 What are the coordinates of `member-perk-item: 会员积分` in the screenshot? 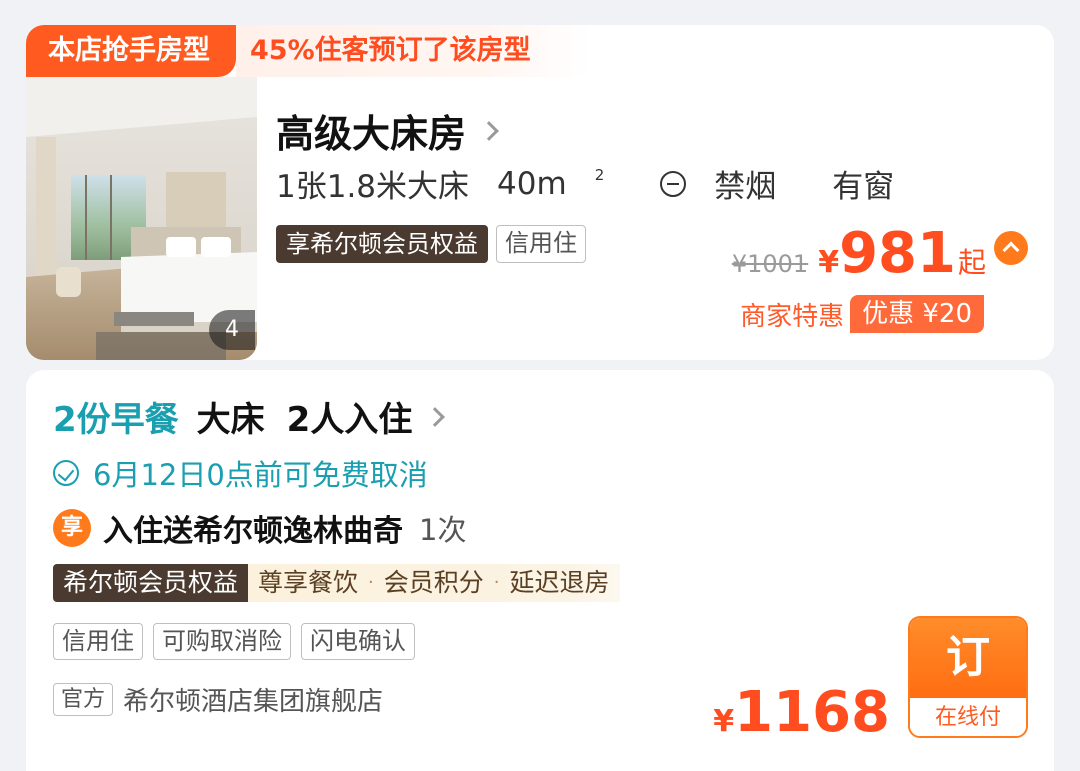 It's located at (433, 582).